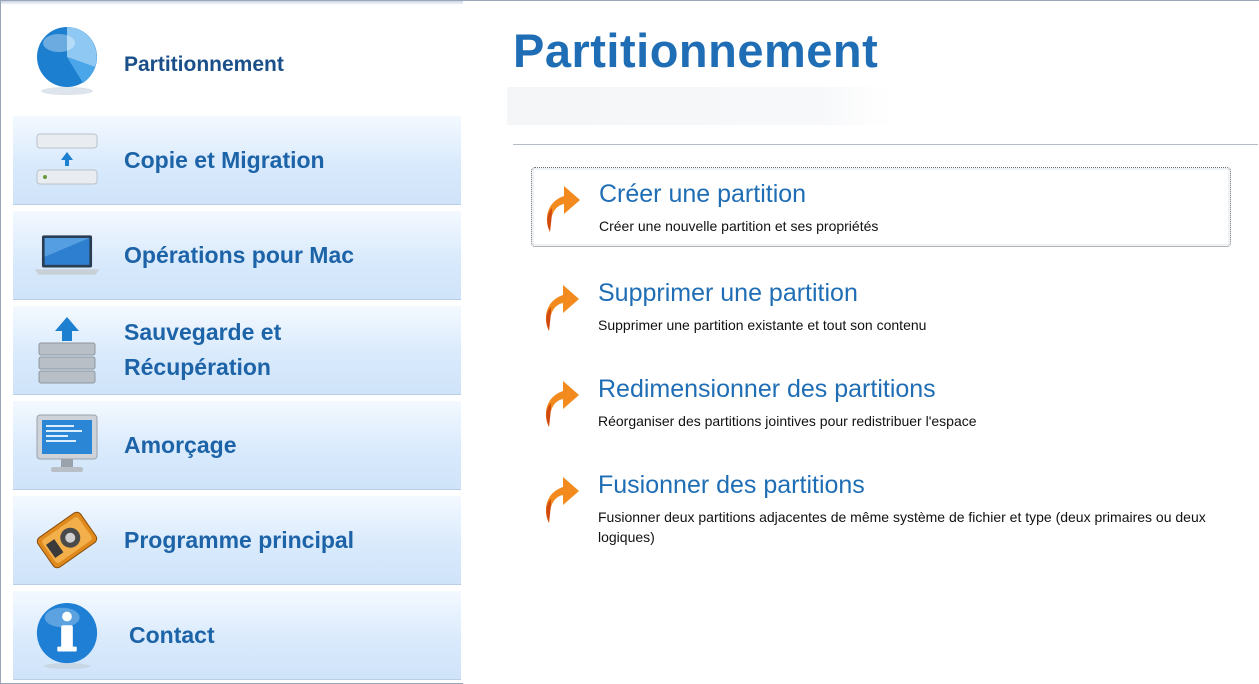 The height and width of the screenshot is (684, 1259). Describe the element at coordinates (696, 50) in the screenshot. I see `page-title: Partitionnement` at that location.